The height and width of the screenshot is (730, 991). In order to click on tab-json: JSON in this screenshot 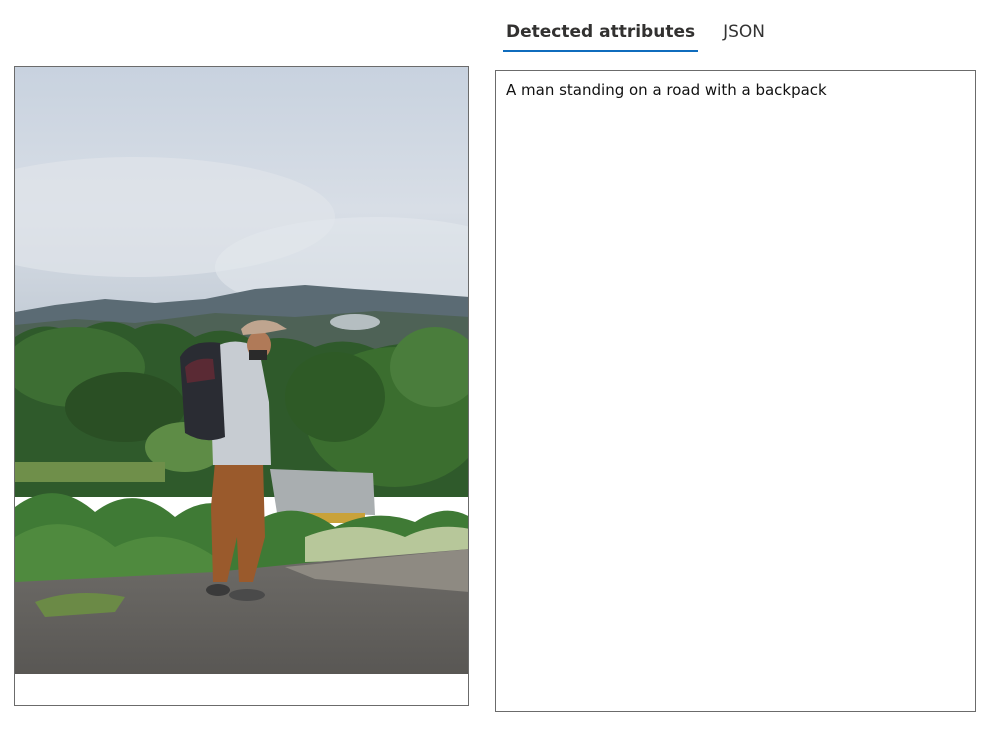, I will do `click(744, 33)`.